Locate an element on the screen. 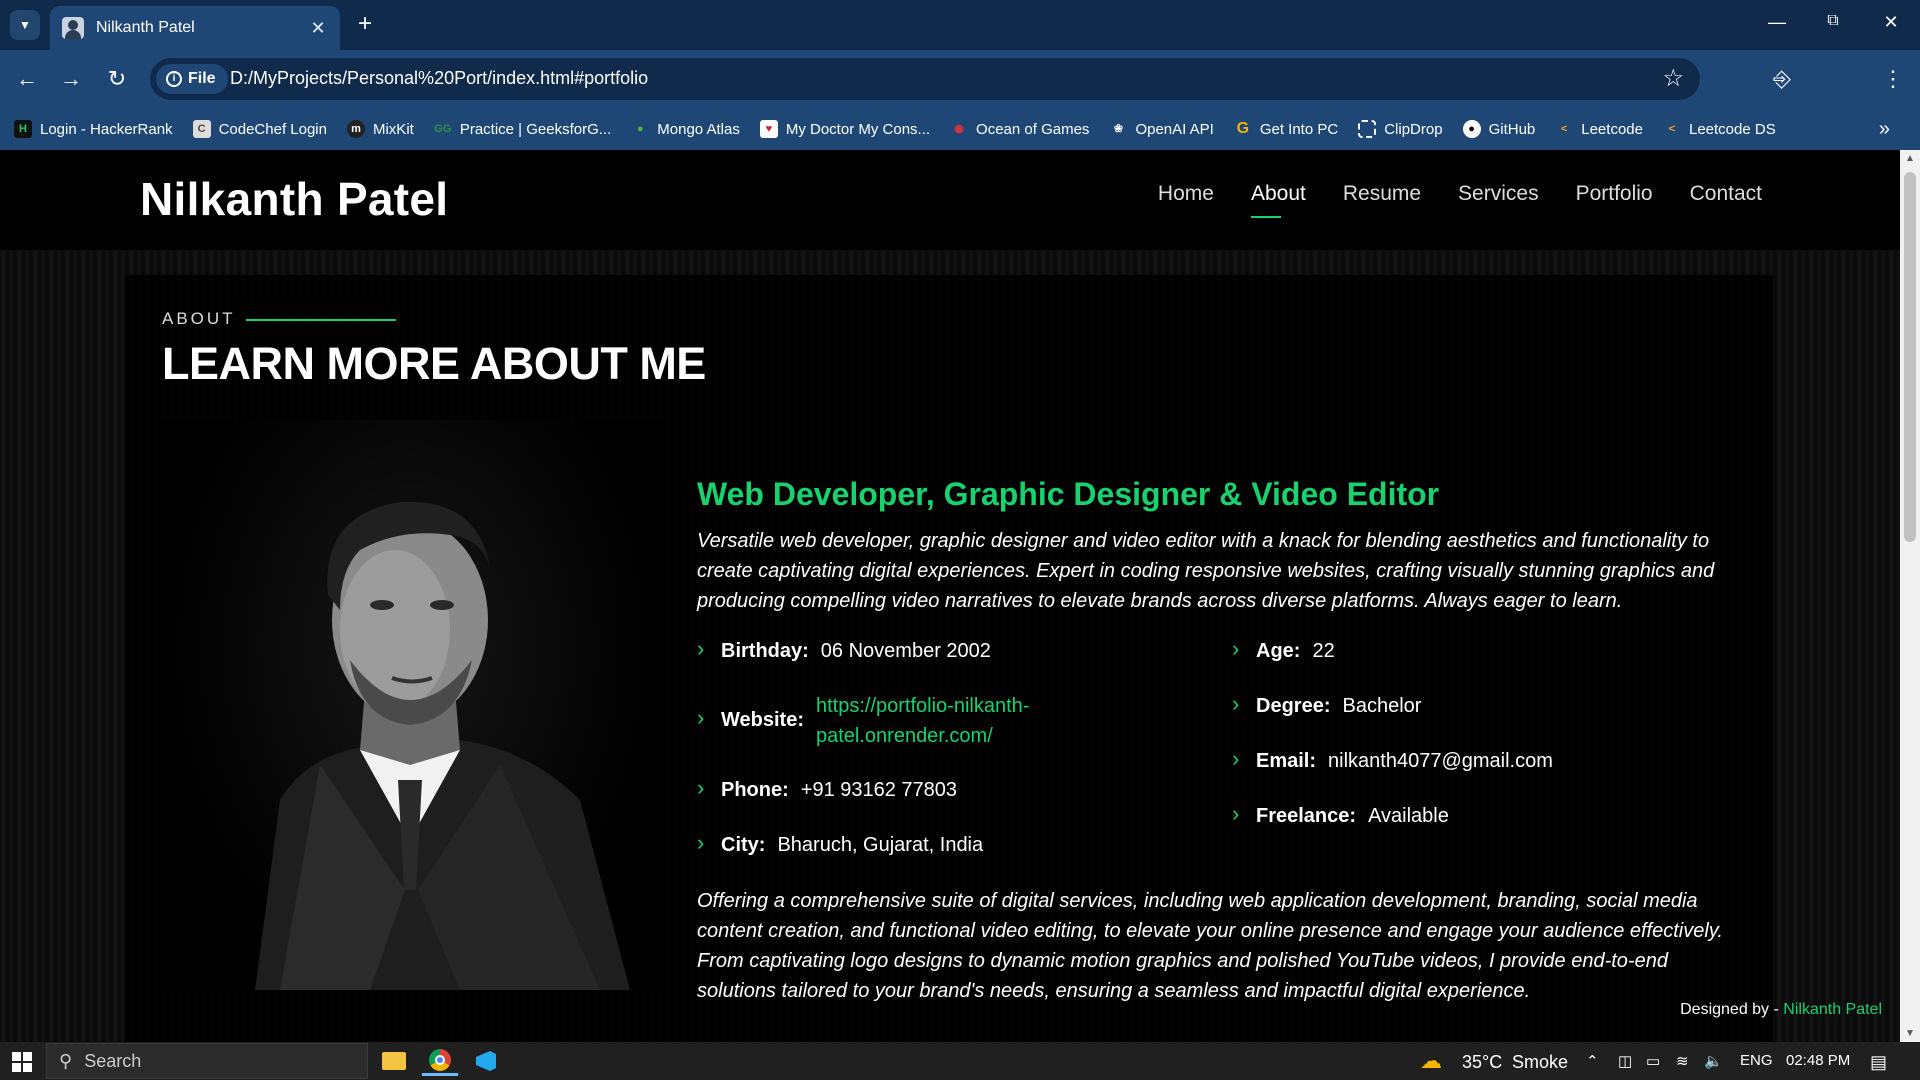 Image resolution: width=1920 pixels, height=1080 pixels. bookmark-label: Leetcode is located at coordinates (1612, 129).